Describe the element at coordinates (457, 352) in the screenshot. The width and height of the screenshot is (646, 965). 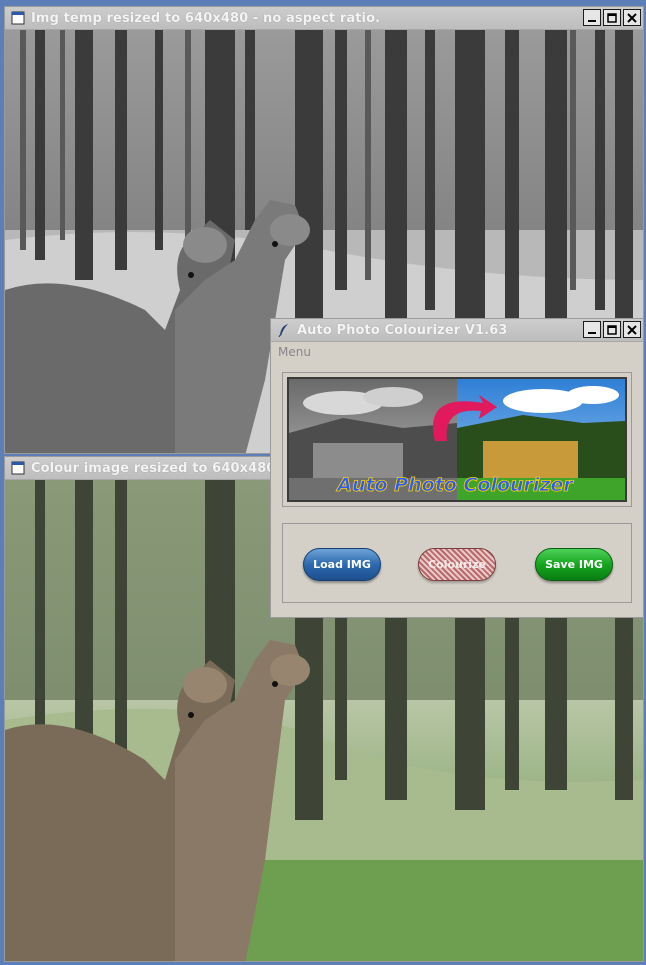
I see `menu-bar: Menu` at that location.